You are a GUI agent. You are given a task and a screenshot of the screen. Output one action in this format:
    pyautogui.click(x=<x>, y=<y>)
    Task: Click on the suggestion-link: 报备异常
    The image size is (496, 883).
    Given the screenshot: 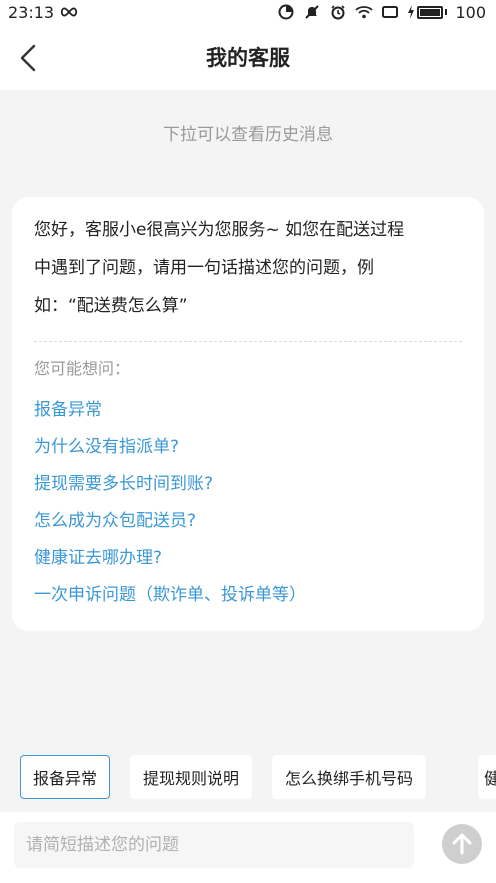 What is the action you would take?
    pyautogui.click(x=248, y=410)
    